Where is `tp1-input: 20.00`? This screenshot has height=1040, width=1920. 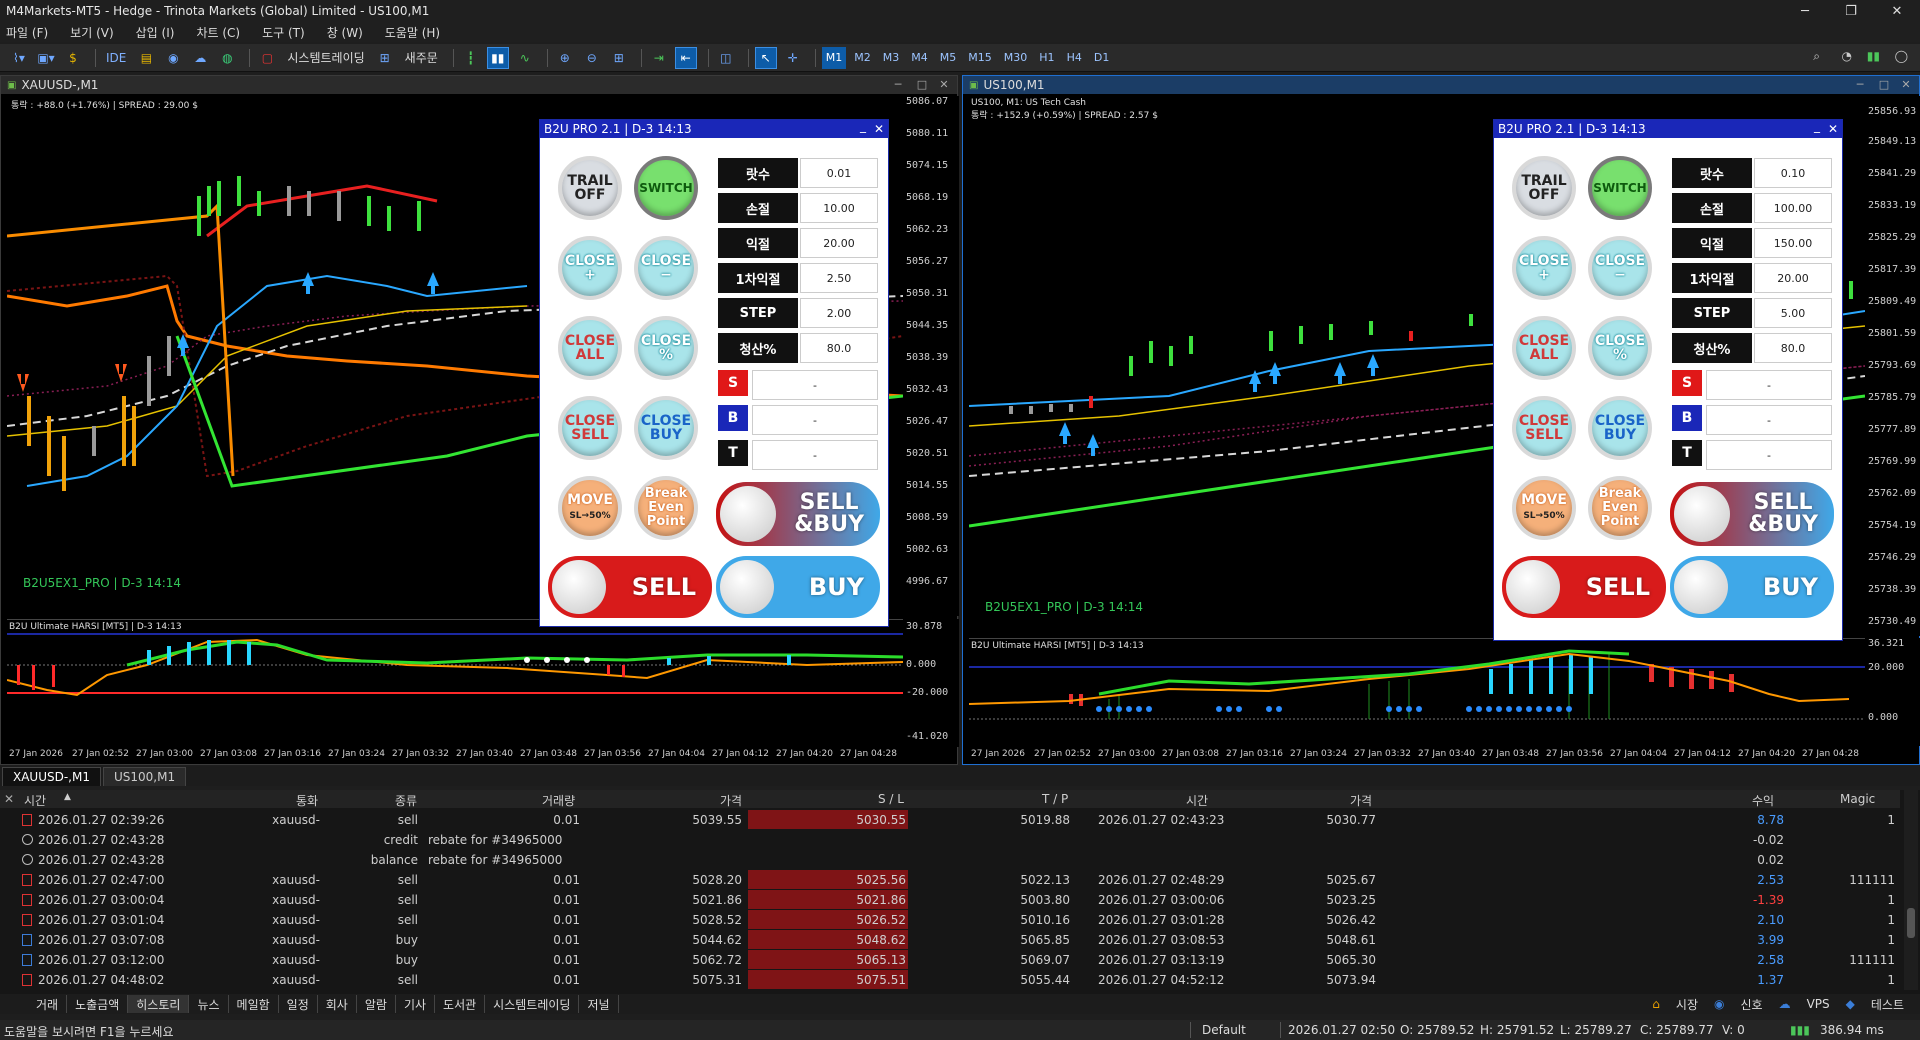
tp1-input: 20.00 is located at coordinates (1793, 278).